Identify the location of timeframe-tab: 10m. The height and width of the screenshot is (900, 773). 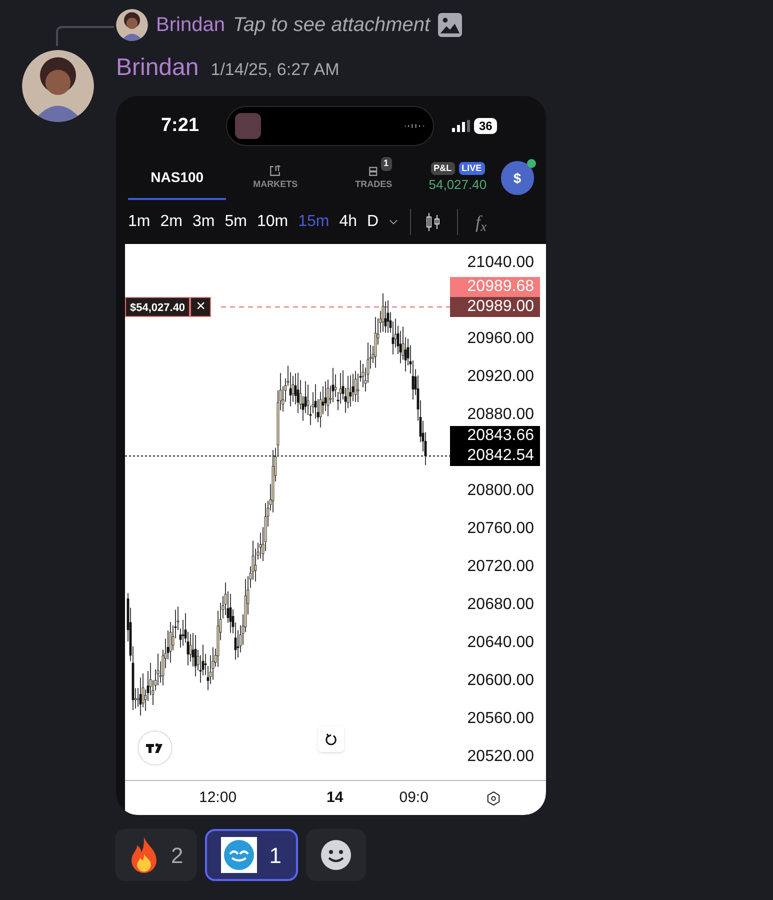
(272, 222).